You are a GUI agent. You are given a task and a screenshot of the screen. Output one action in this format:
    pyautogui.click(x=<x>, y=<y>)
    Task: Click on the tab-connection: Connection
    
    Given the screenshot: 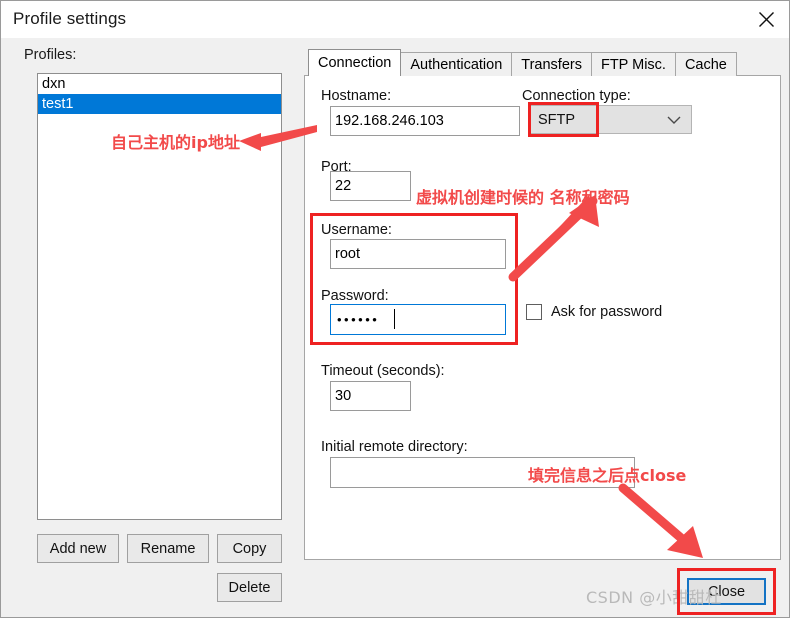 What is the action you would take?
    pyautogui.click(x=355, y=62)
    